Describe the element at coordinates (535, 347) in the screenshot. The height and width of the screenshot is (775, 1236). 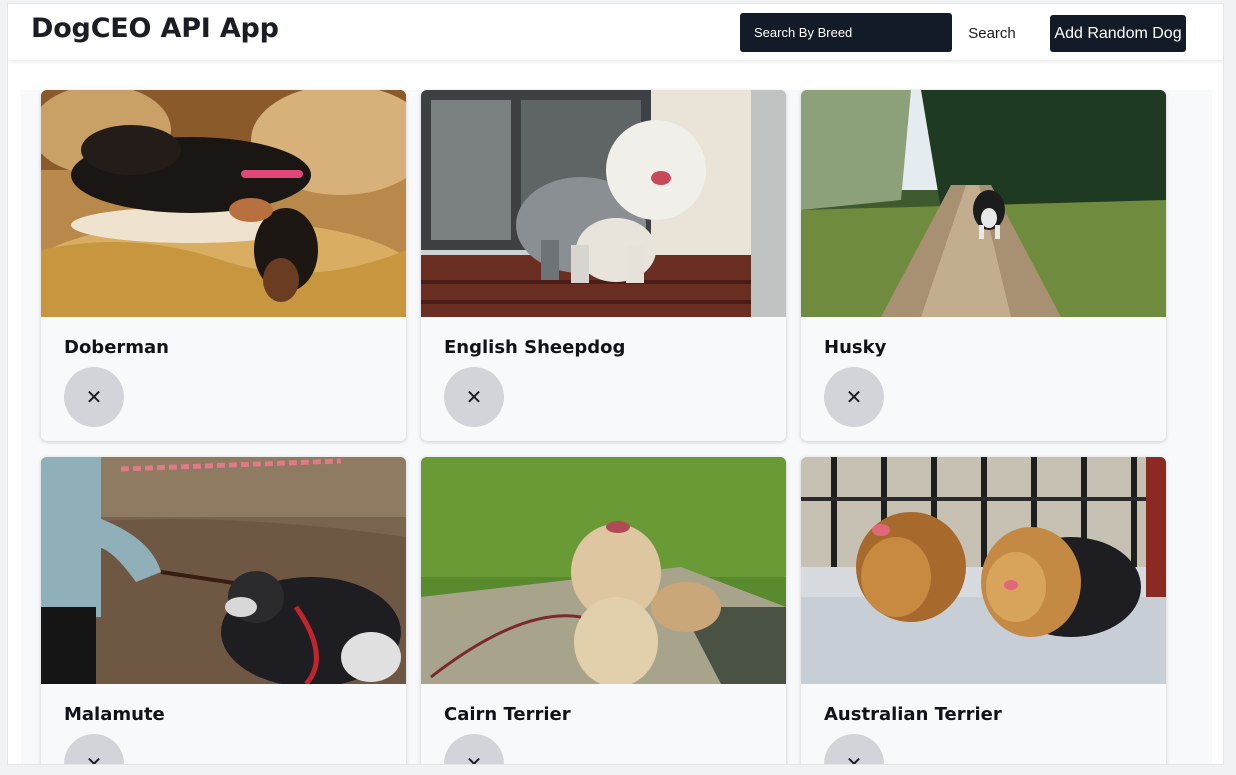
I see `dog-breed-name: English Sheepdog` at that location.